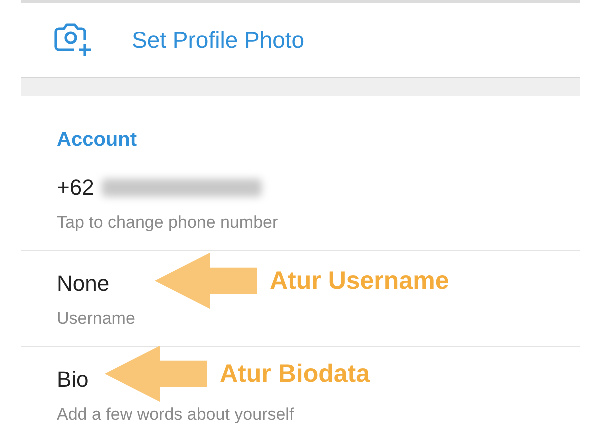 Image resolution: width=600 pixels, height=441 pixels. What do you see at coordinates (75, 188) in the screenshot?
I see `row-value: +62` at bounding box center [75, 188].